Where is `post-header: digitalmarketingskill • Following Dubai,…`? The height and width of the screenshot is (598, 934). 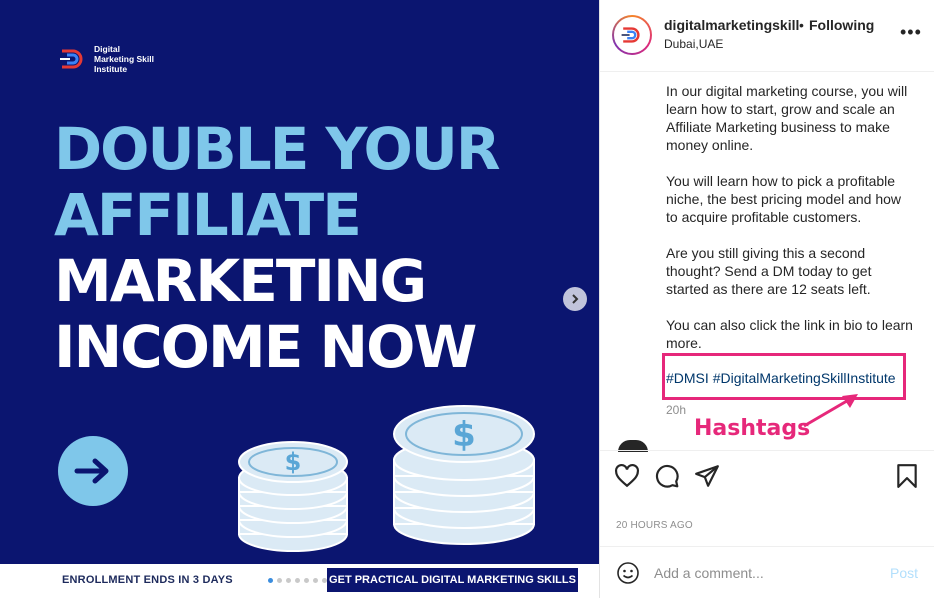
post-header: digitalmarketingskill • Following Dubai,… is located at coordinates (767, 36).